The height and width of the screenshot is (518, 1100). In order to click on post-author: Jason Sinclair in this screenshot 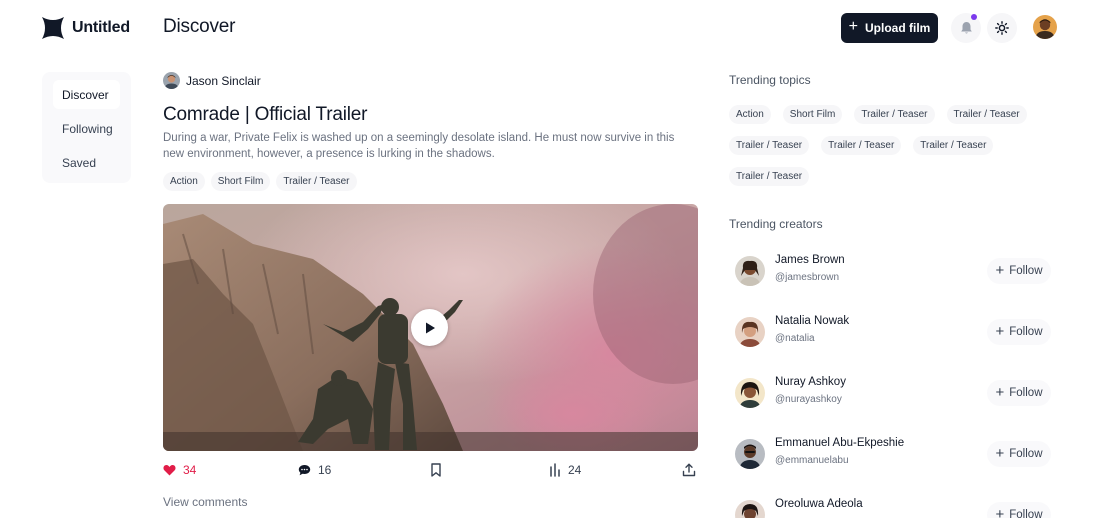, I will do `click(212, 80)`.